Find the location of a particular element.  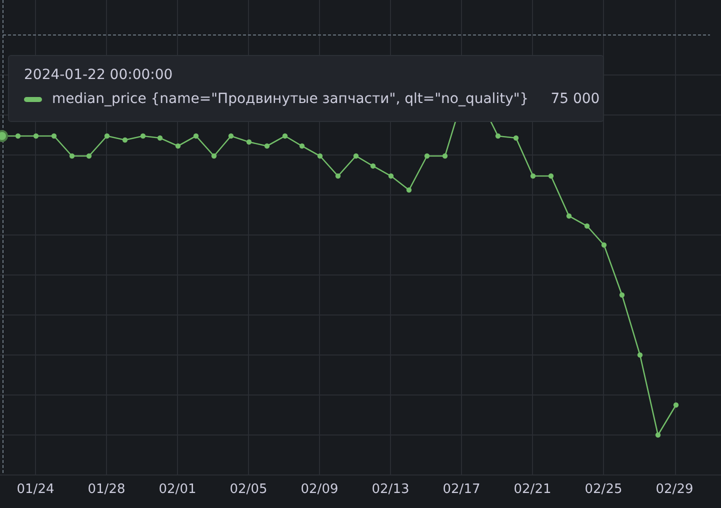

tooltip-time: 2024-01-22 00:00:00 is located at coordinates (99, 75).